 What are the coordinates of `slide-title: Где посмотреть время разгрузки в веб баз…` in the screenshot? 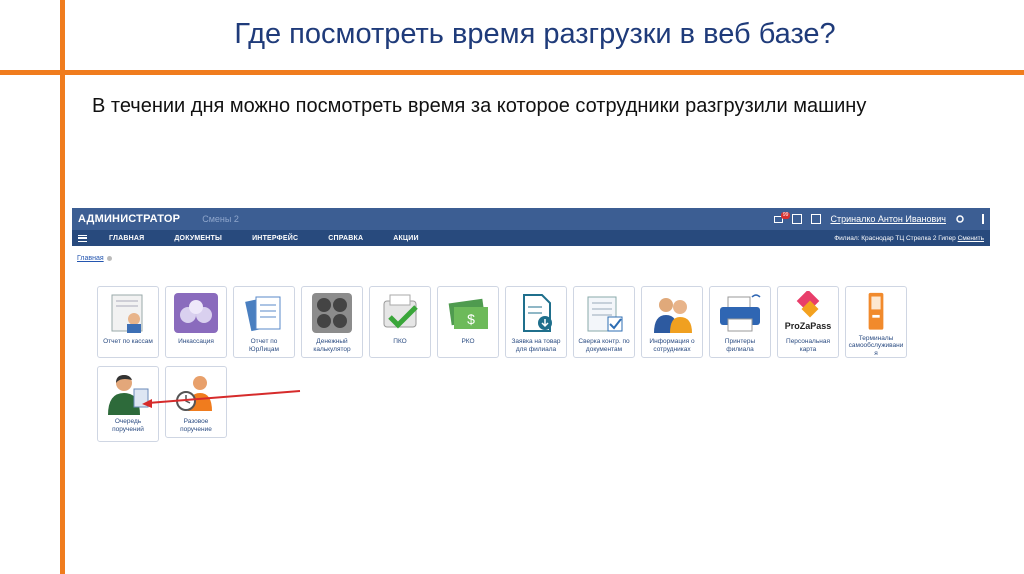 It's located at (535, 34).